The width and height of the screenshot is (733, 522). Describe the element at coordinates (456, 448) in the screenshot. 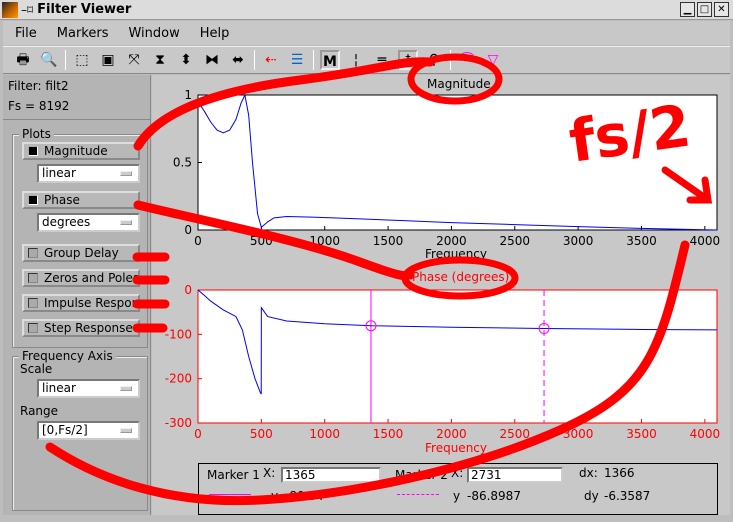

I see `phase-xlabel: Frequency` at that location.